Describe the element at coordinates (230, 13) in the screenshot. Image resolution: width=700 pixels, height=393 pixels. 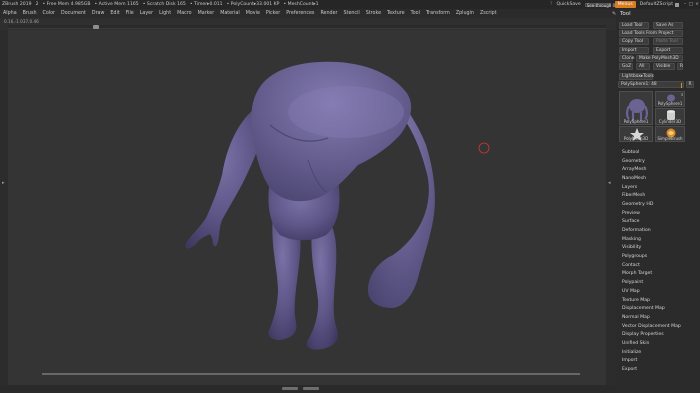
I see `menu-material: Material` at that location.